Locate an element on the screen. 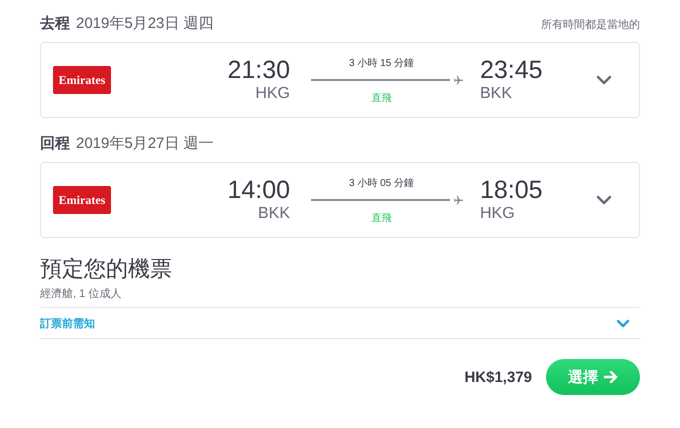 The height and width of the screenshot is (428, 680). total-price: HK$1,379 is located at coordinates (498, 377).